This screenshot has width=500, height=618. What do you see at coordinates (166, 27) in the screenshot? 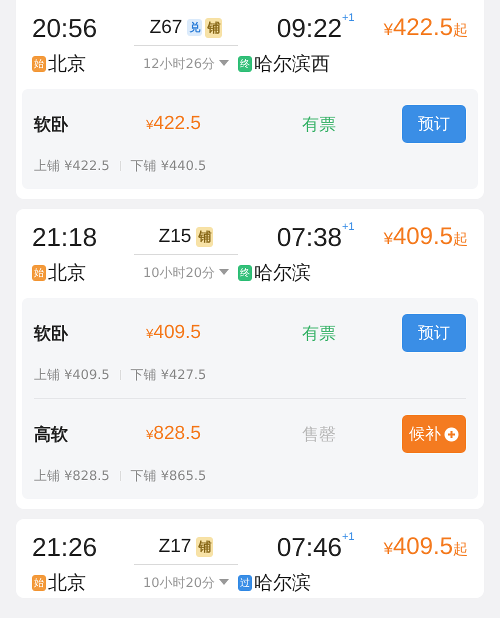
I see `train-number: Z67` at bounding box center [166, 27].